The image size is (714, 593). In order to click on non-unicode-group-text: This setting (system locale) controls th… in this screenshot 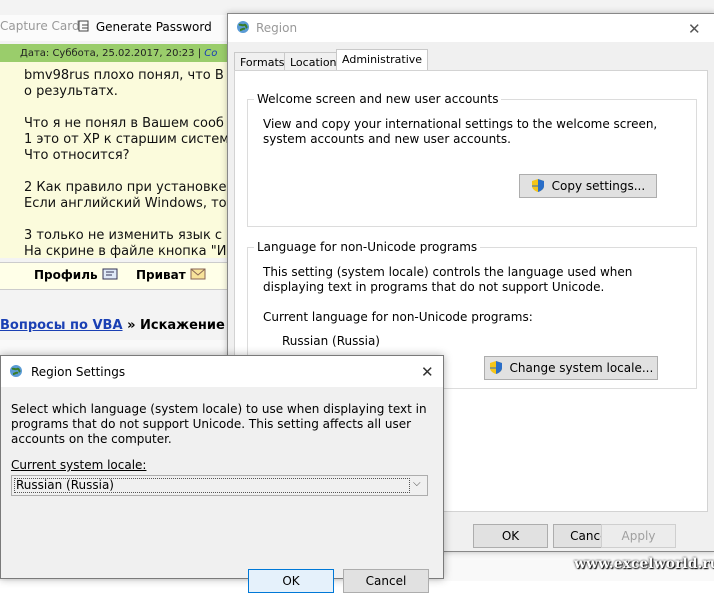, I will do `click(448, 279)`.